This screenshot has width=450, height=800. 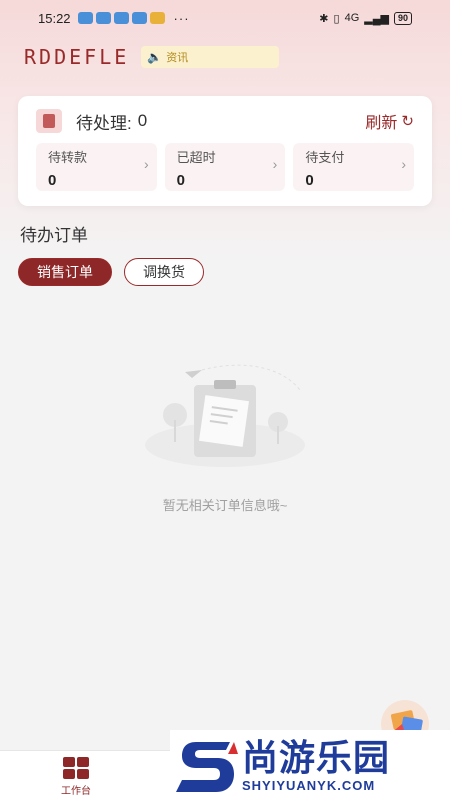 I want to click on pending-card: 待处理: 0 刷新 ↻ 待转款 0 › 已超时 0 › 待支付 0 ›, so click(x=225, y=151).